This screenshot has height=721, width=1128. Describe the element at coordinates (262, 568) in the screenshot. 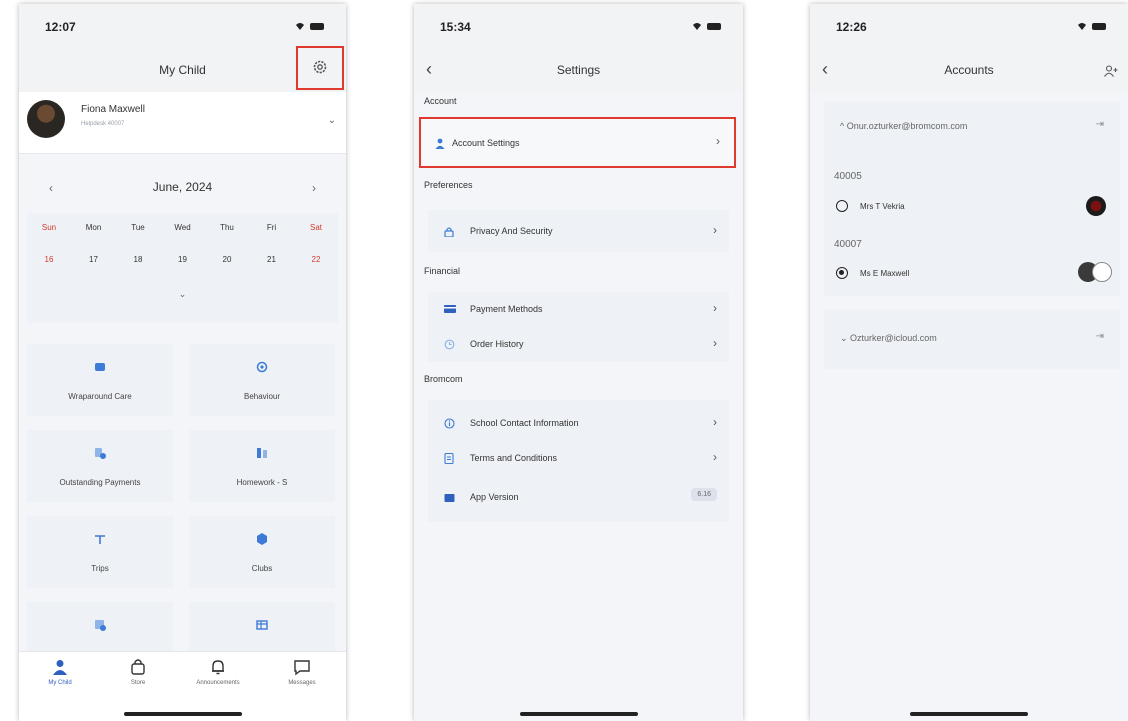

I see `tile-label: Clubs` at that location.